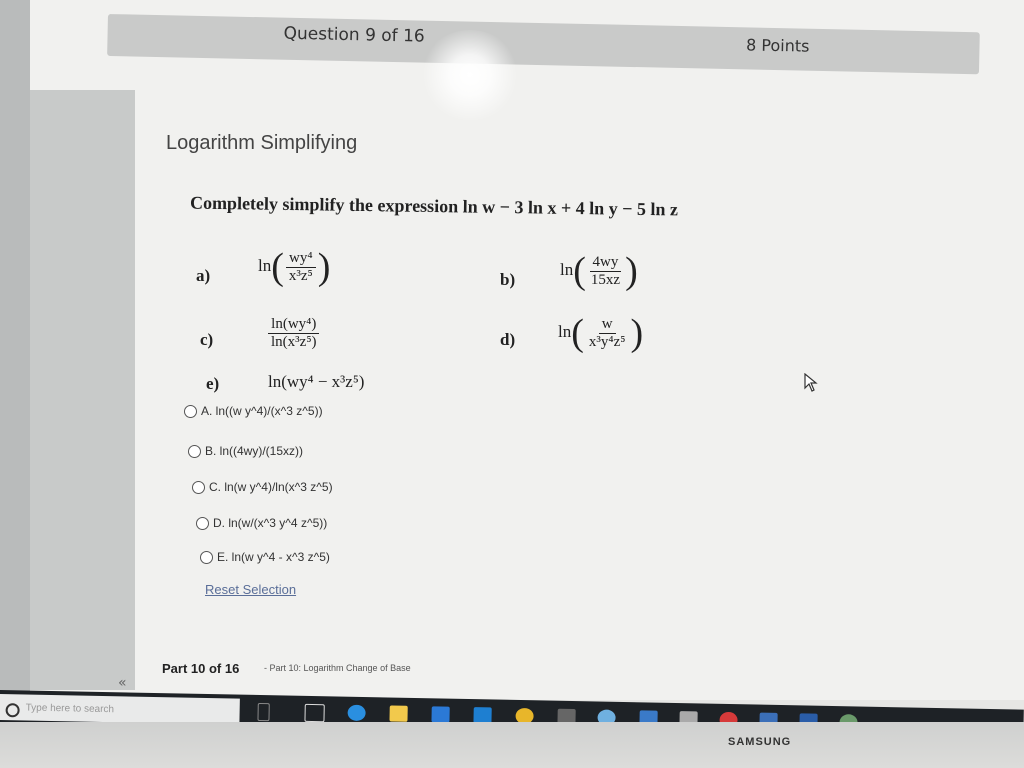 This screenshot has width=1024, height=768. What do you see at coordinates (760, 742) in the screenshot?
I see `monitor-brand-logo: SAMSUNG` at bounding box center [760, 742].